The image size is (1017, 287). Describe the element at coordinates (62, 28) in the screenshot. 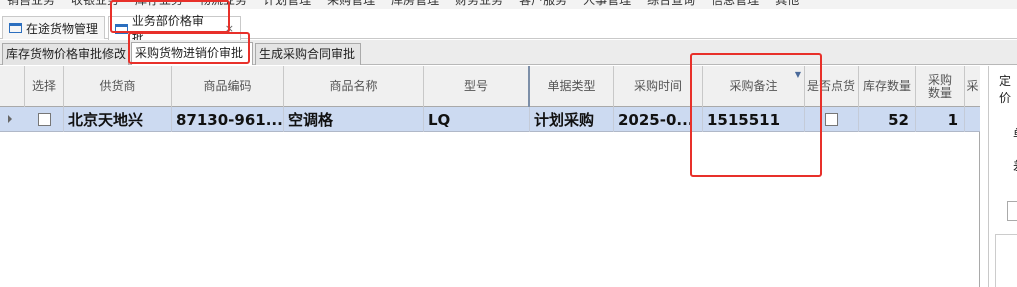

I see `tab-label: 在途货物管理` at that location.